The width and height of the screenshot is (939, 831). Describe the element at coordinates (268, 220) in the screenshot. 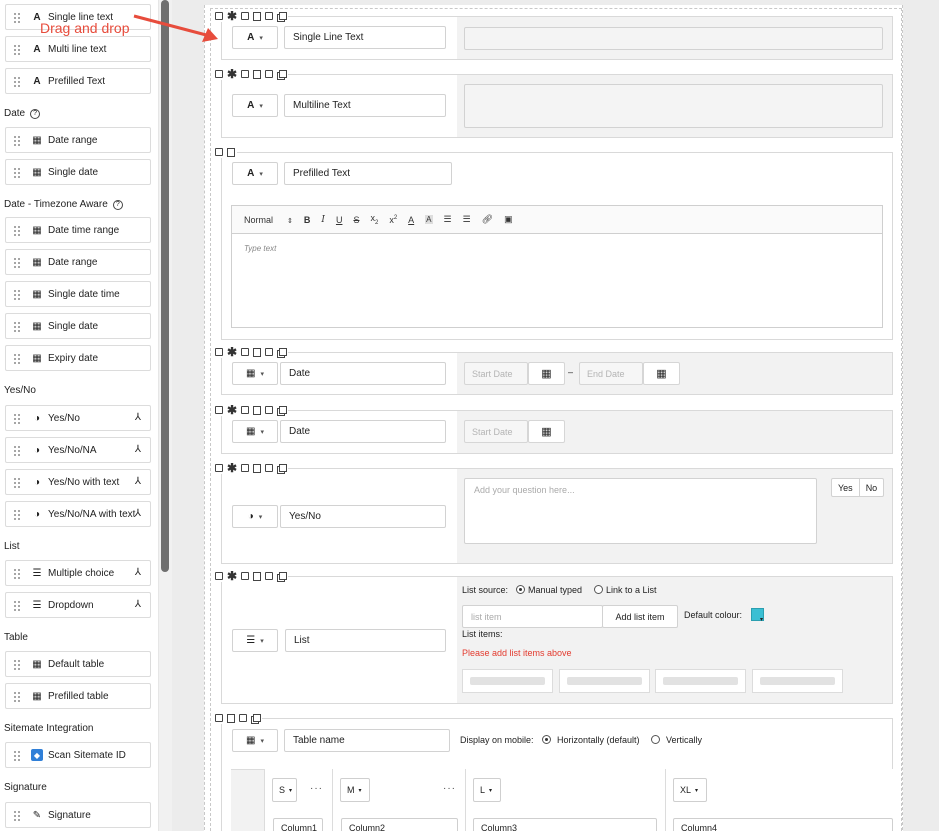

I see `format-select: Normal ⇕` at that location.